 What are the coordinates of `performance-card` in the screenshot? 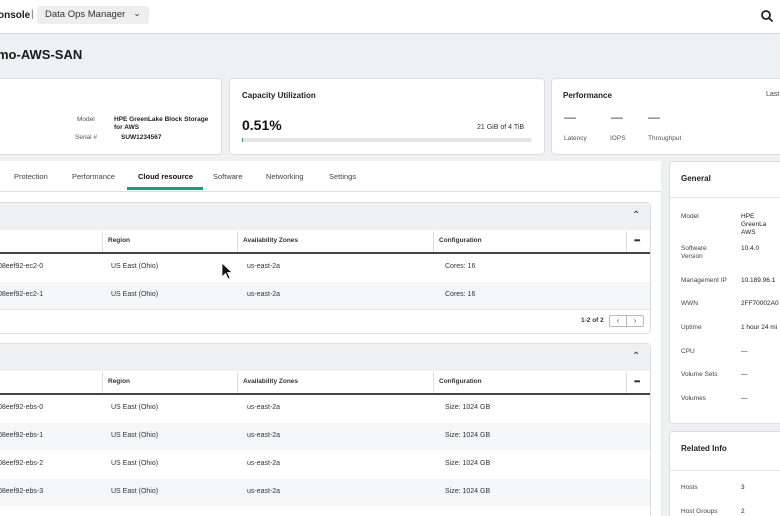 It's located at (665, 116).